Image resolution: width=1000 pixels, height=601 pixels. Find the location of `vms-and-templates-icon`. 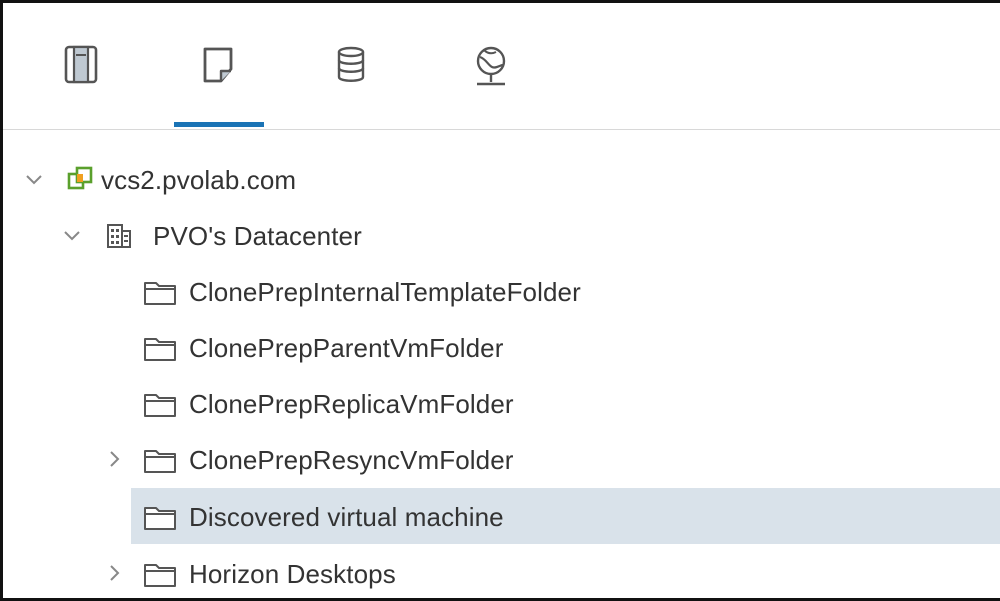

vms-and-templates-icon is located at coordinates (218, 65).